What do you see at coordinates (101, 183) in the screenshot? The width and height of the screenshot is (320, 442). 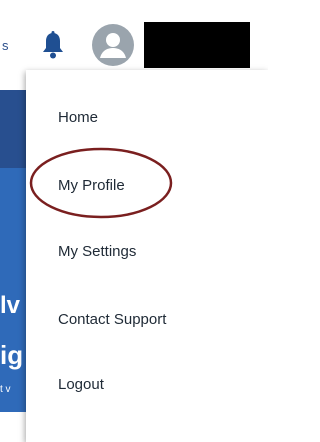 I see `highlight-ellipse-annotation` at bounding box center [101, 183].